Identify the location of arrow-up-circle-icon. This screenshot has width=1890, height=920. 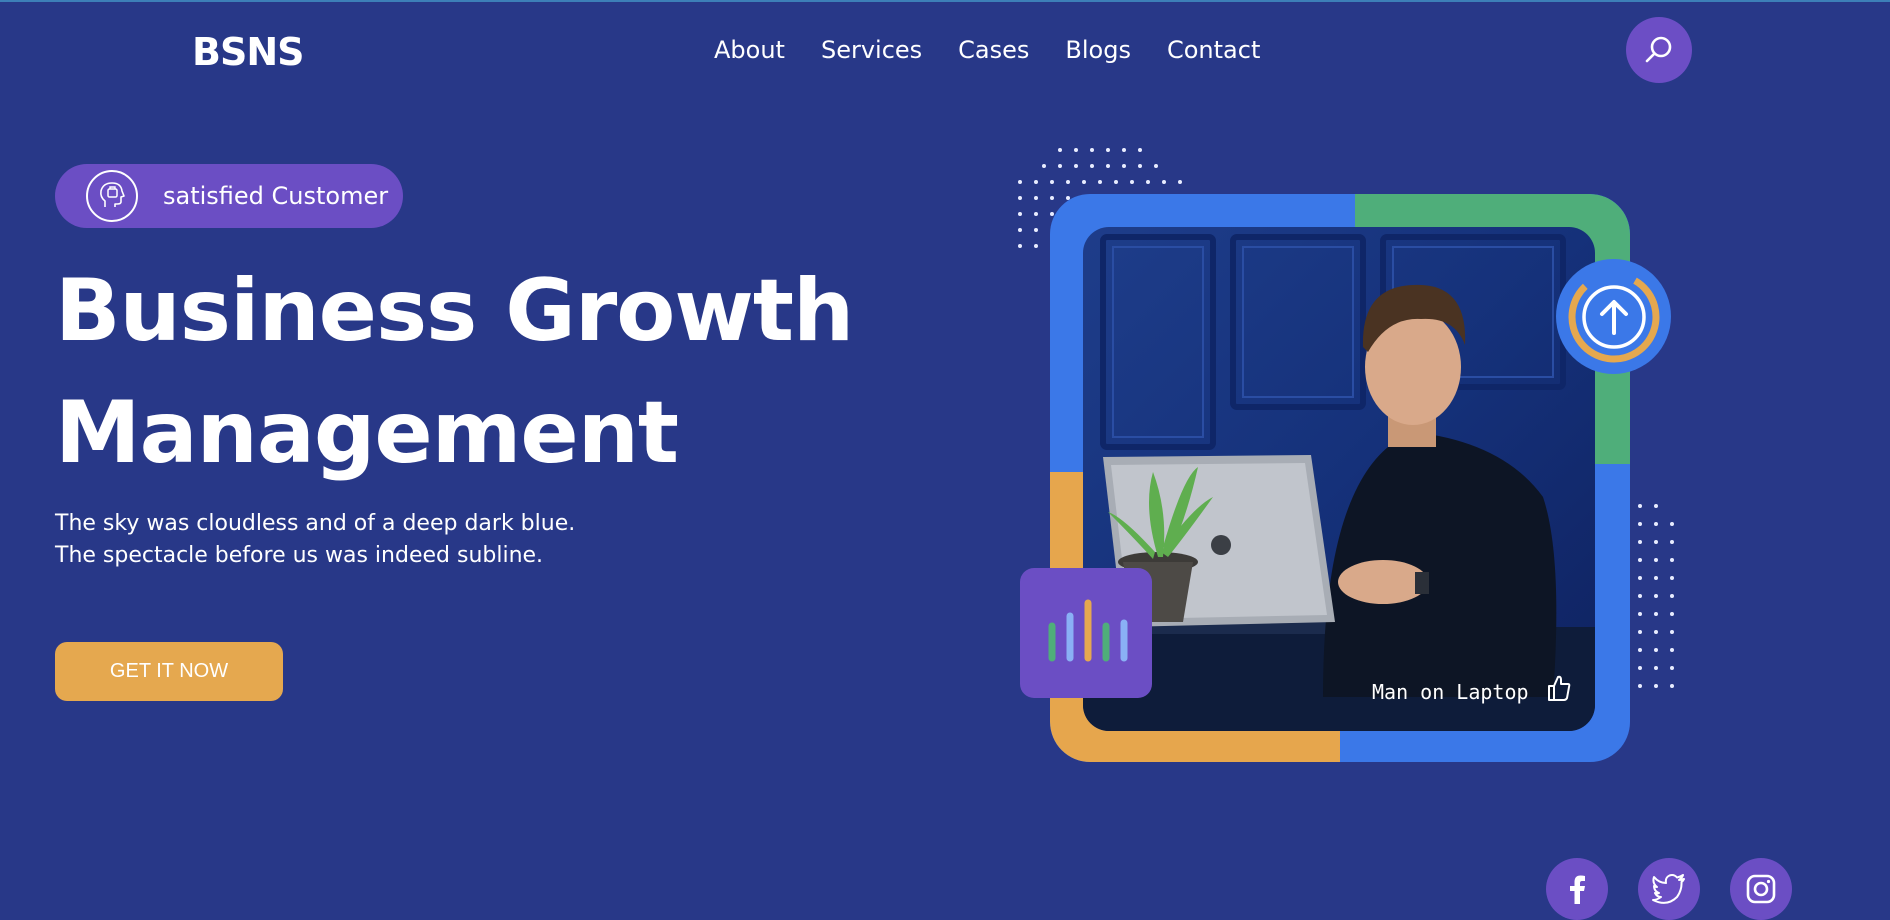
(1613, 316).